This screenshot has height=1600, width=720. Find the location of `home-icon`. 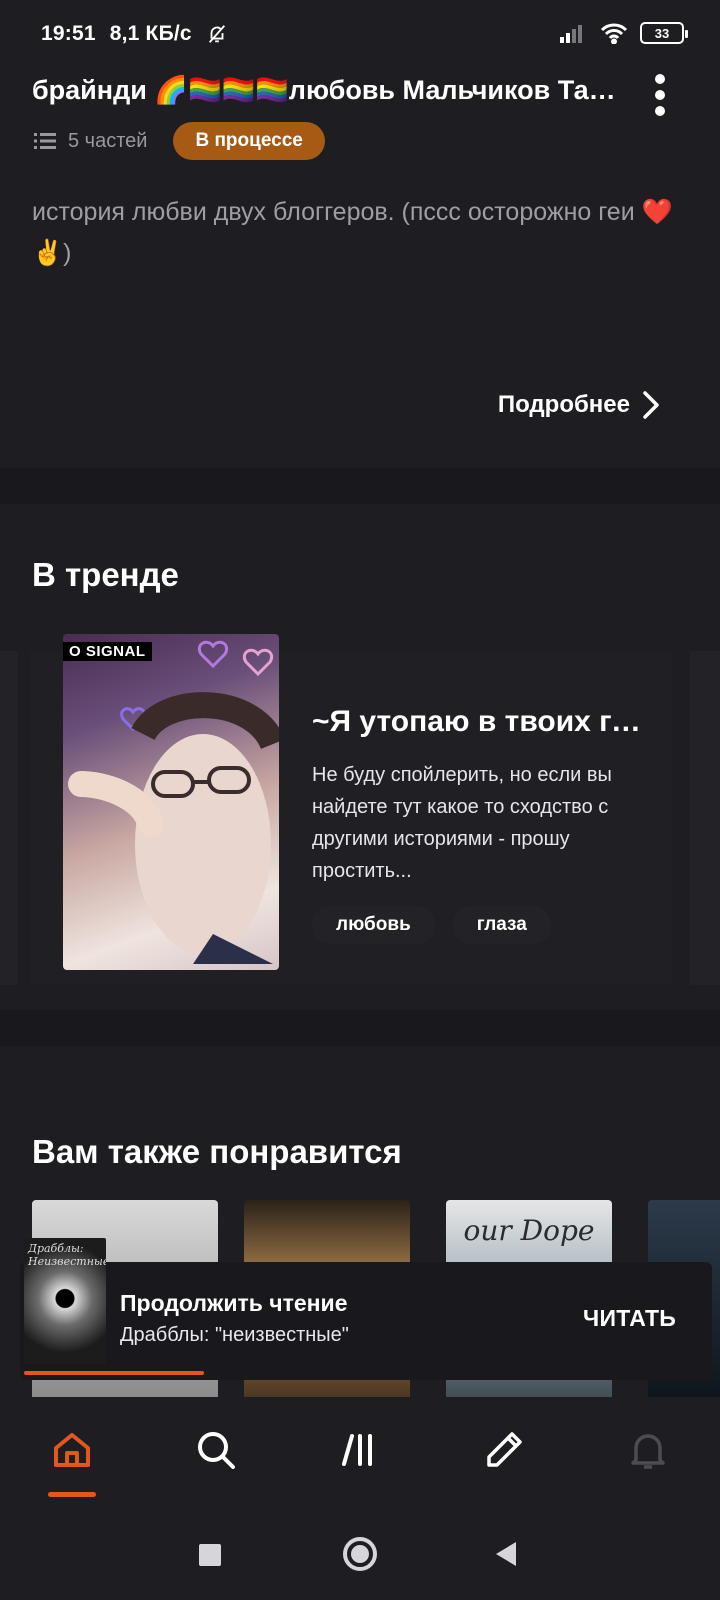

home-icon is located at coordinates (72, 1449).